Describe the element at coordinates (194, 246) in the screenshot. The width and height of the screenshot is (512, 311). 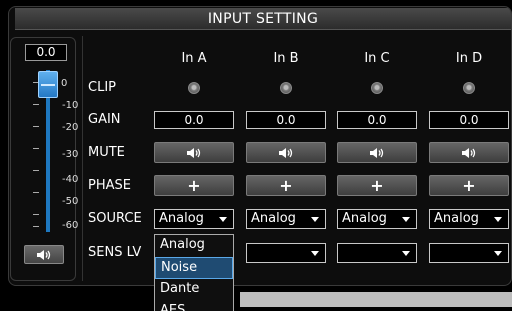
I see `dropdown-option-analog: Analog` at that location.